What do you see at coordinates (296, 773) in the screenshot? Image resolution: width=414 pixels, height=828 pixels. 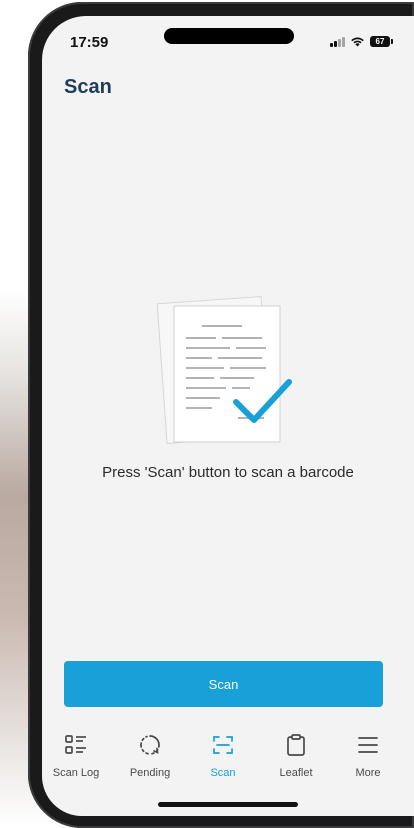 I see `tab-label: Leaflet` at bounding box center [296, 773].